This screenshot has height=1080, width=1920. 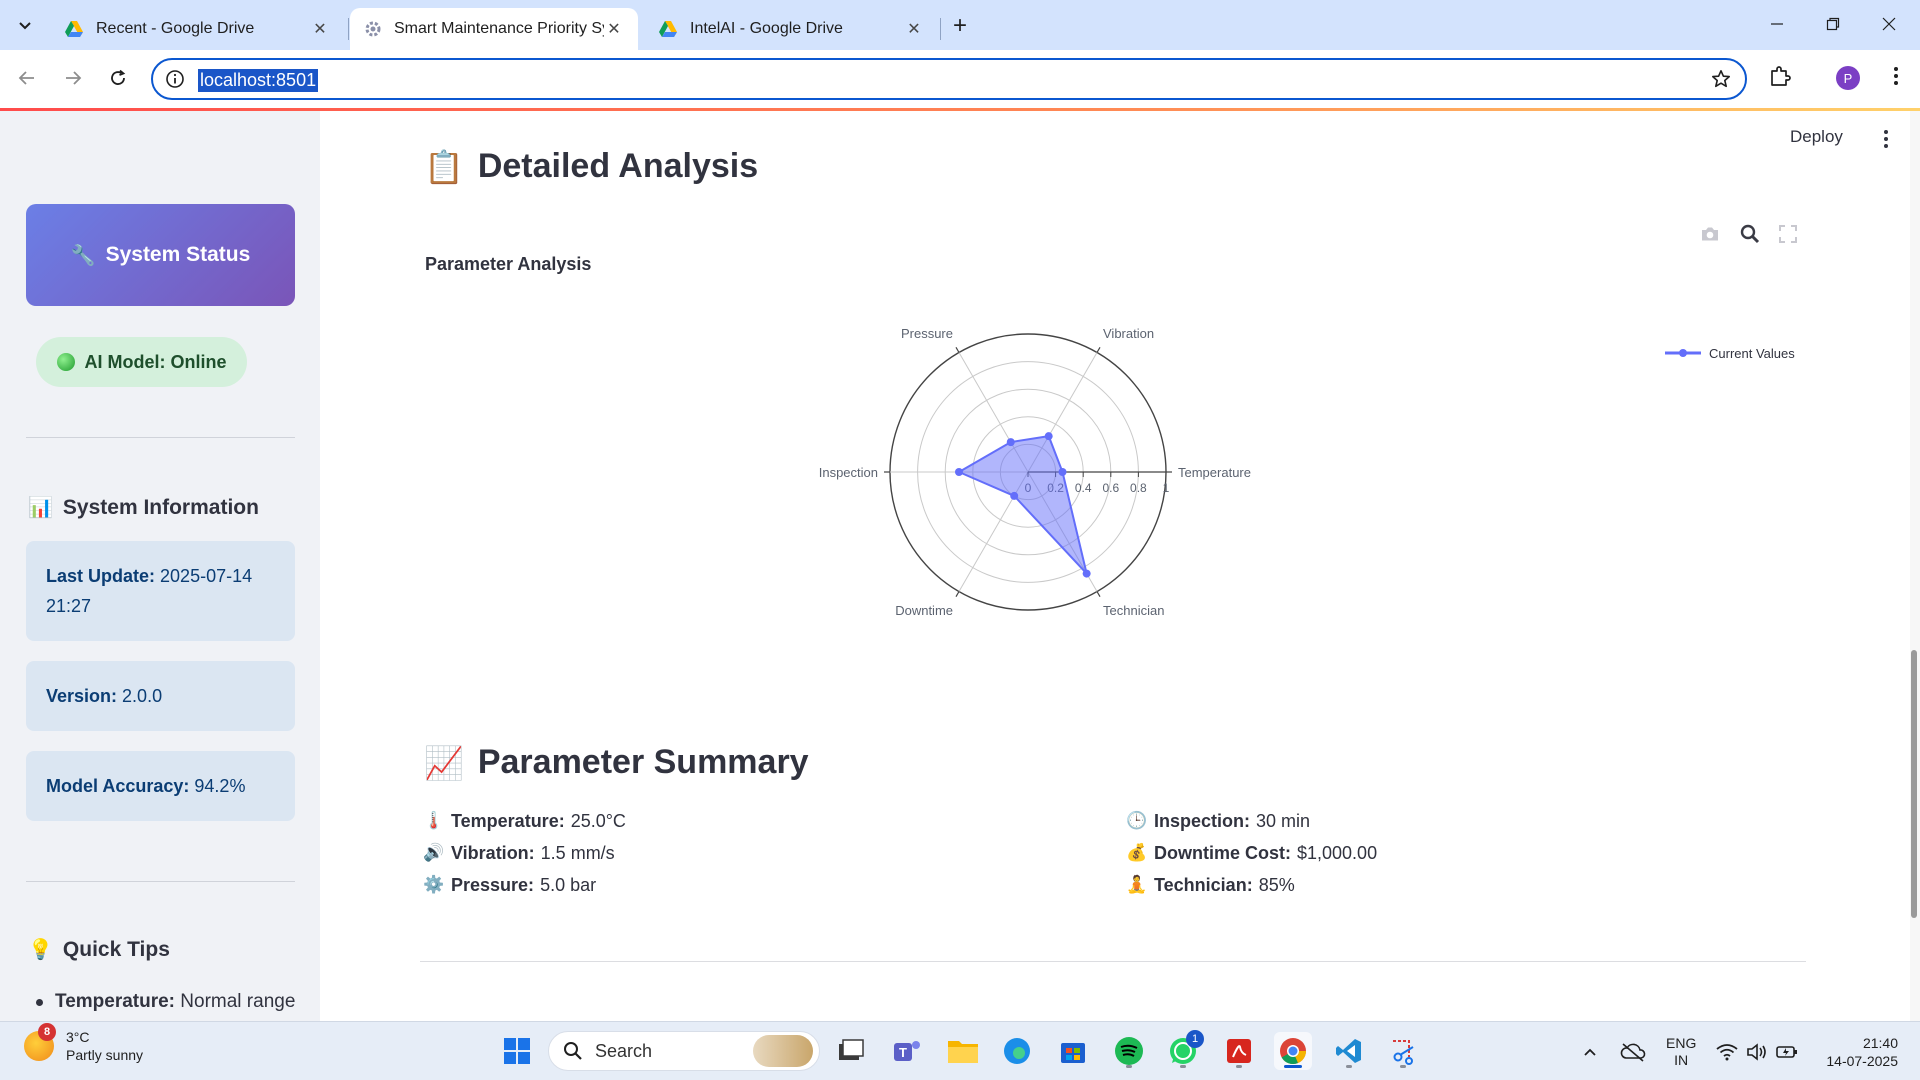 I want to click on weather-widget: 8 3°C Partly sunny, so click(x=83, y=1043).